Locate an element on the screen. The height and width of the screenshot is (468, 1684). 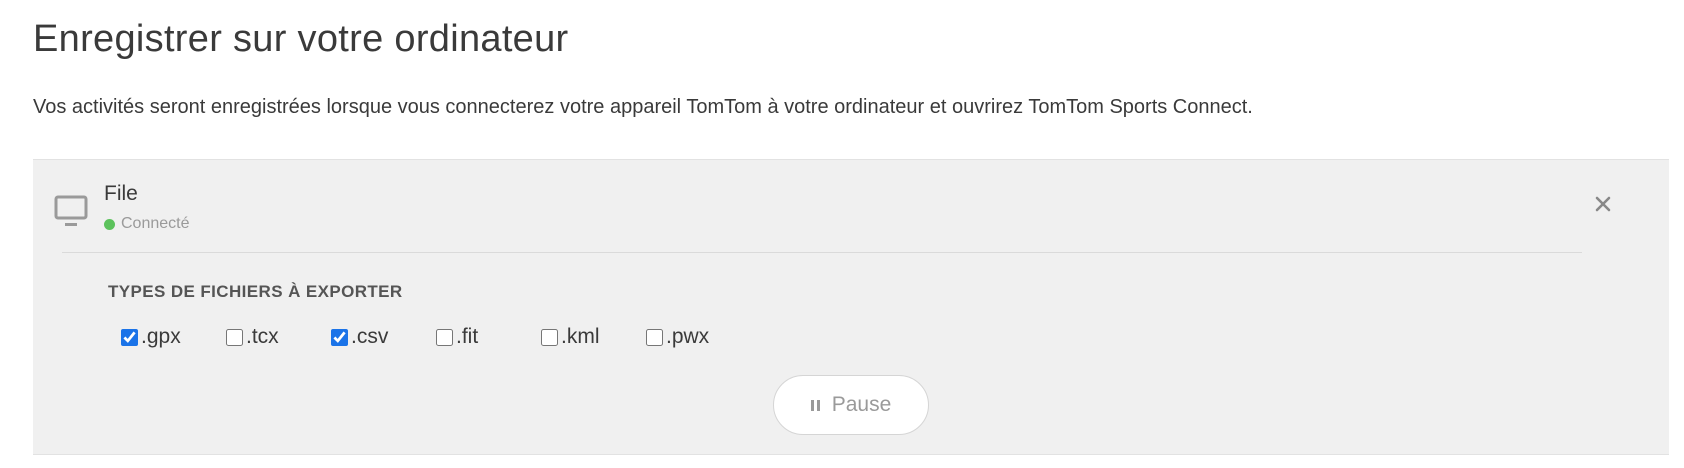
pause-button-label: Pause is located at coordinates (861, 404).